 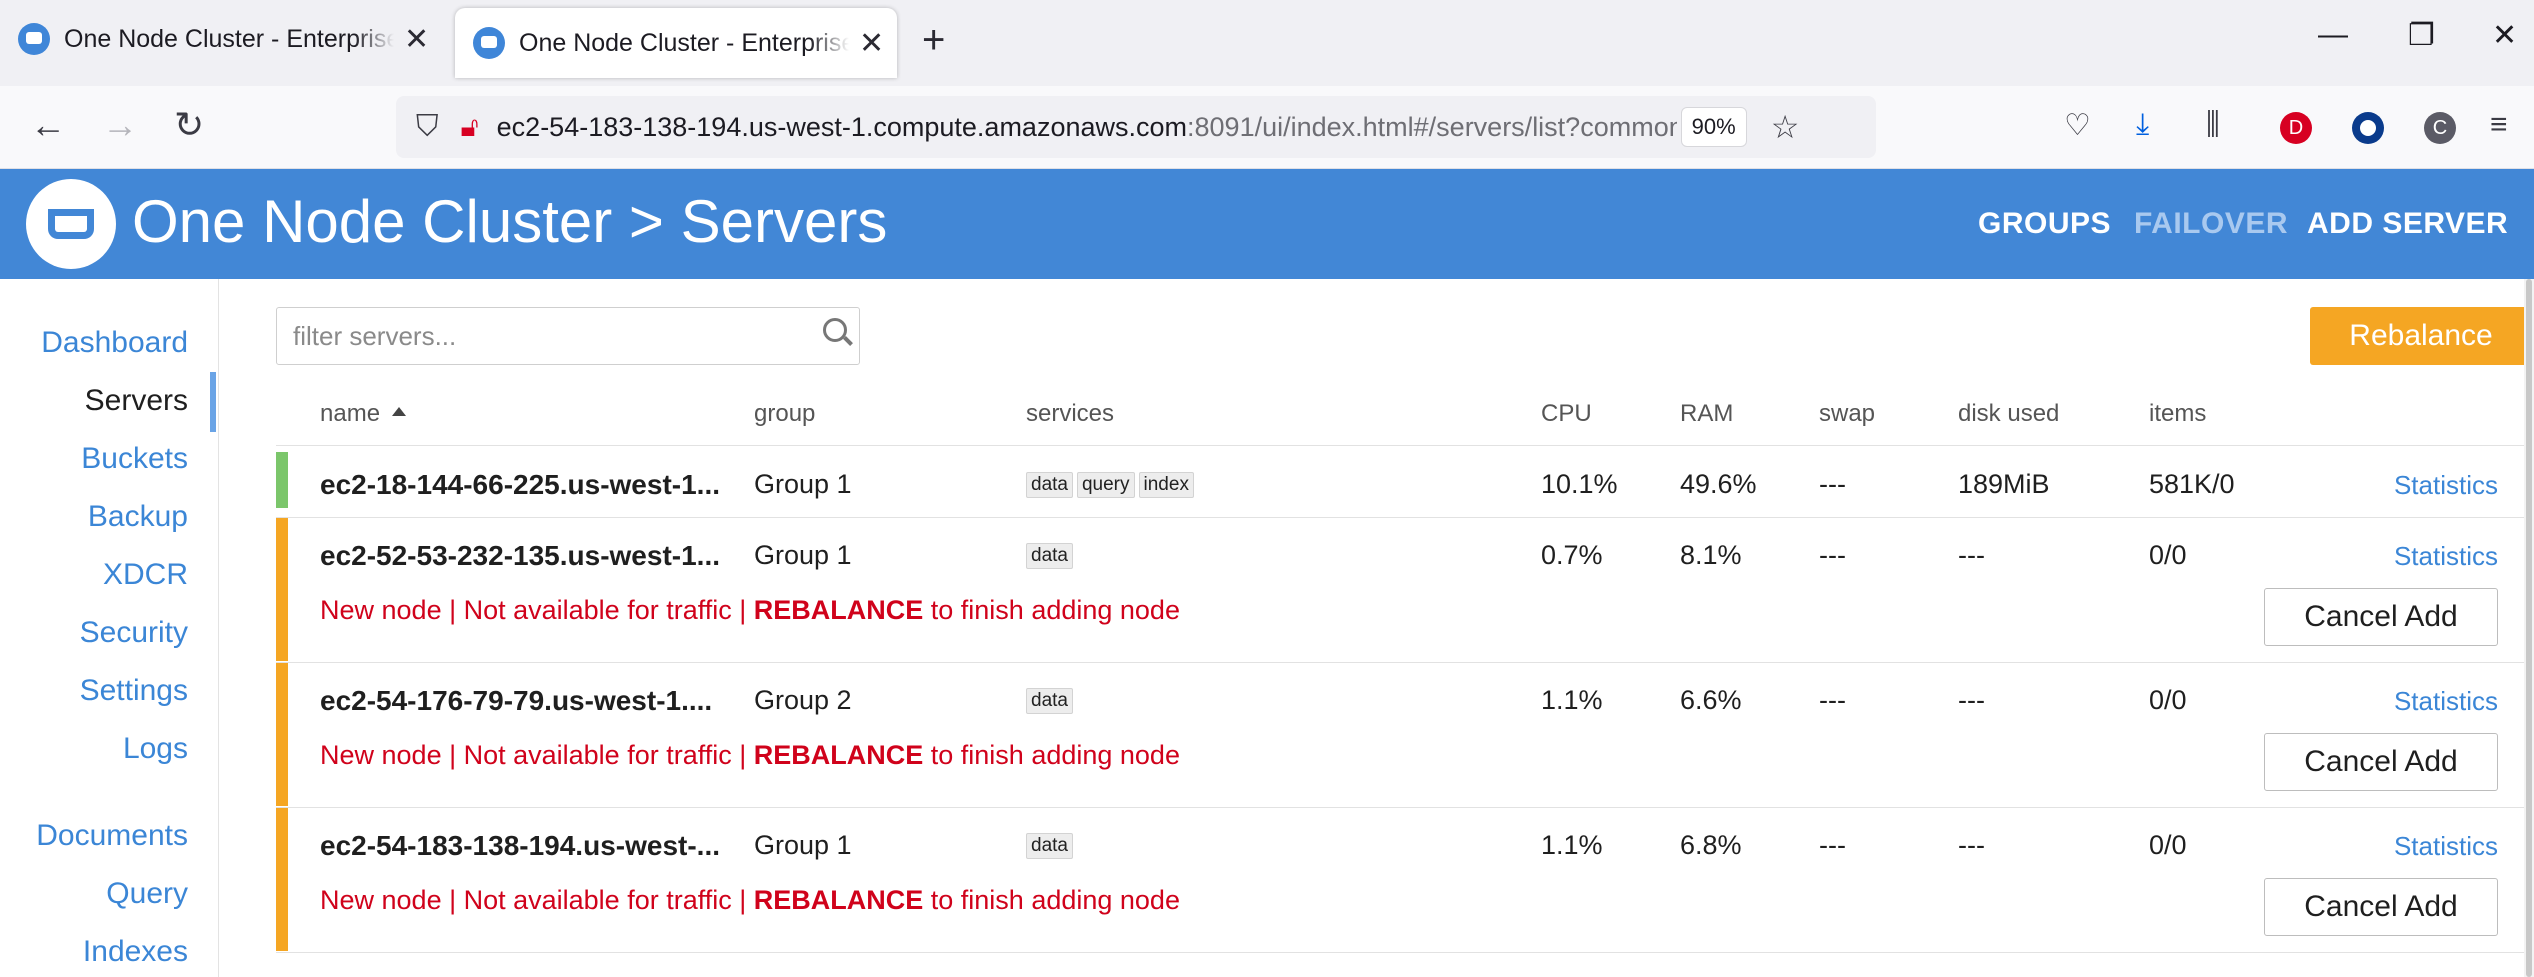 I want to click on service-badge: query, so click(x=1105, y=485).